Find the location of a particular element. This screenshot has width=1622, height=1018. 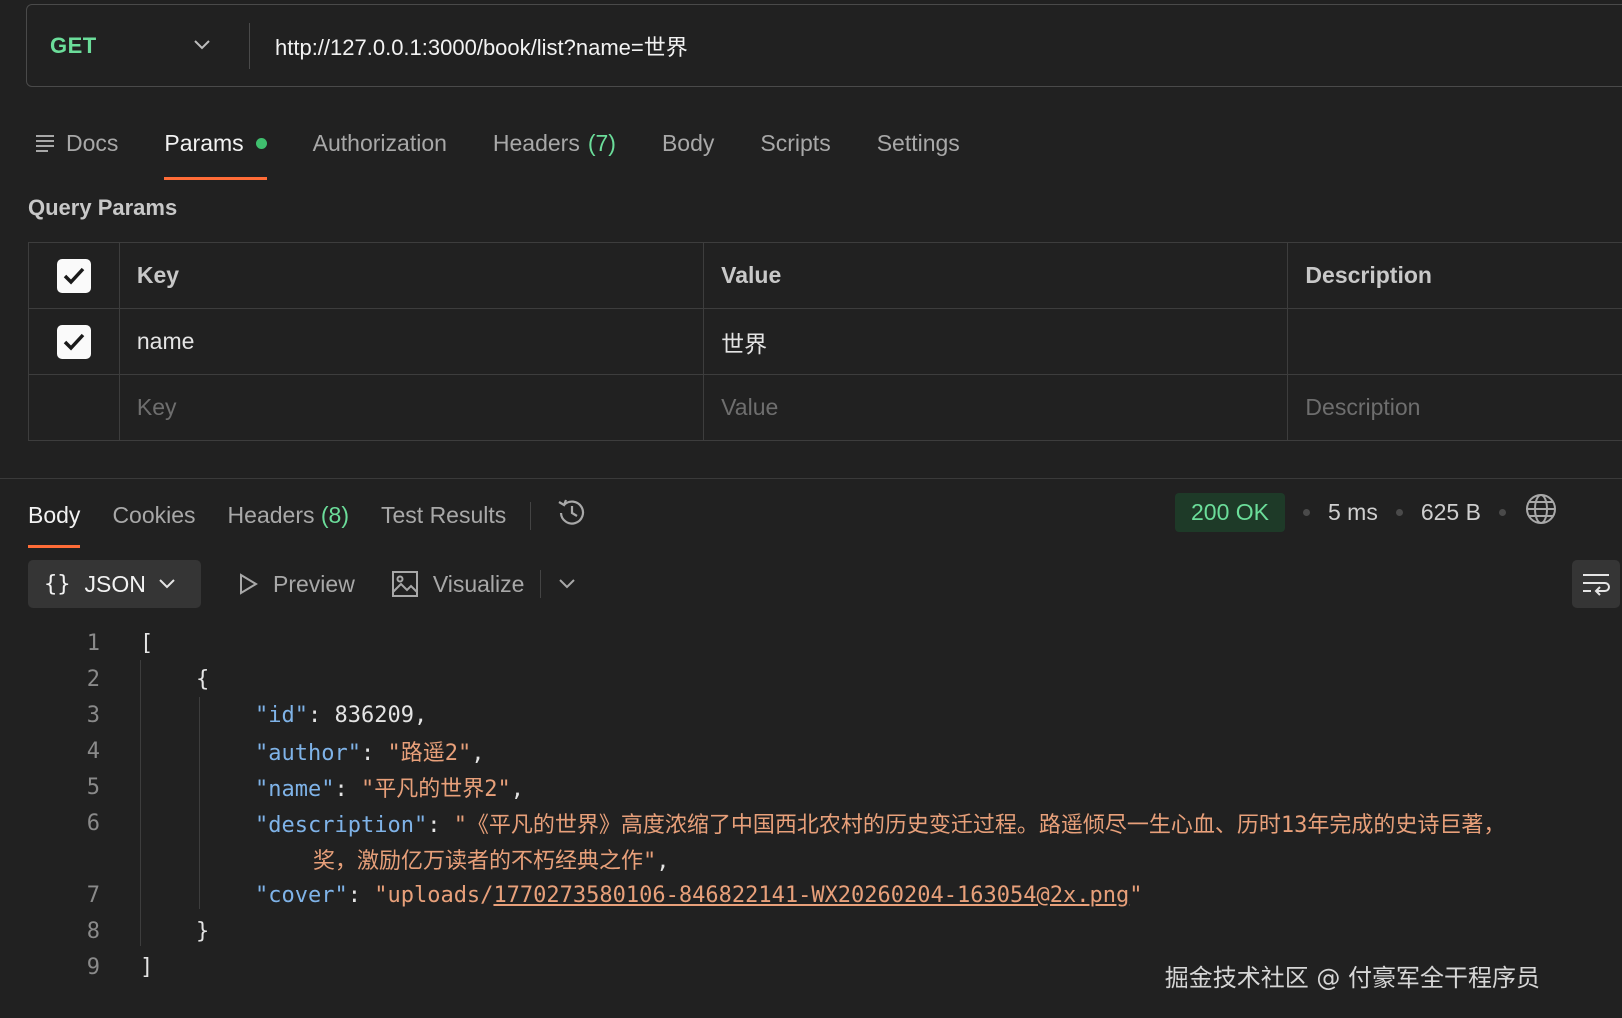

preview-button: Preview is located at coordinates (296, 584).